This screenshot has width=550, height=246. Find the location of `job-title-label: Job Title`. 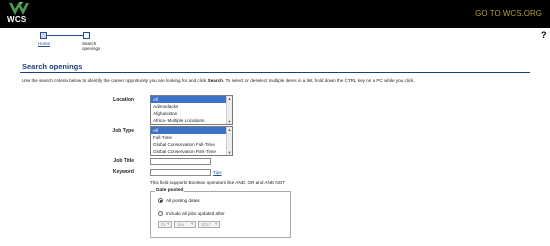

job-title-label: Job Title is located at coordinates (123, 161).